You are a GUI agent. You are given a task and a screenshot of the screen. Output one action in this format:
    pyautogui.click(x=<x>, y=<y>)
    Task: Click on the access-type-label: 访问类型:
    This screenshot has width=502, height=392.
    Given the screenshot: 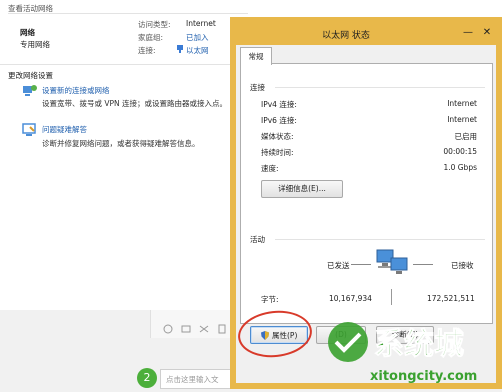 What is the action you would take?
    pyautogui.click(x=154, y=24)
    